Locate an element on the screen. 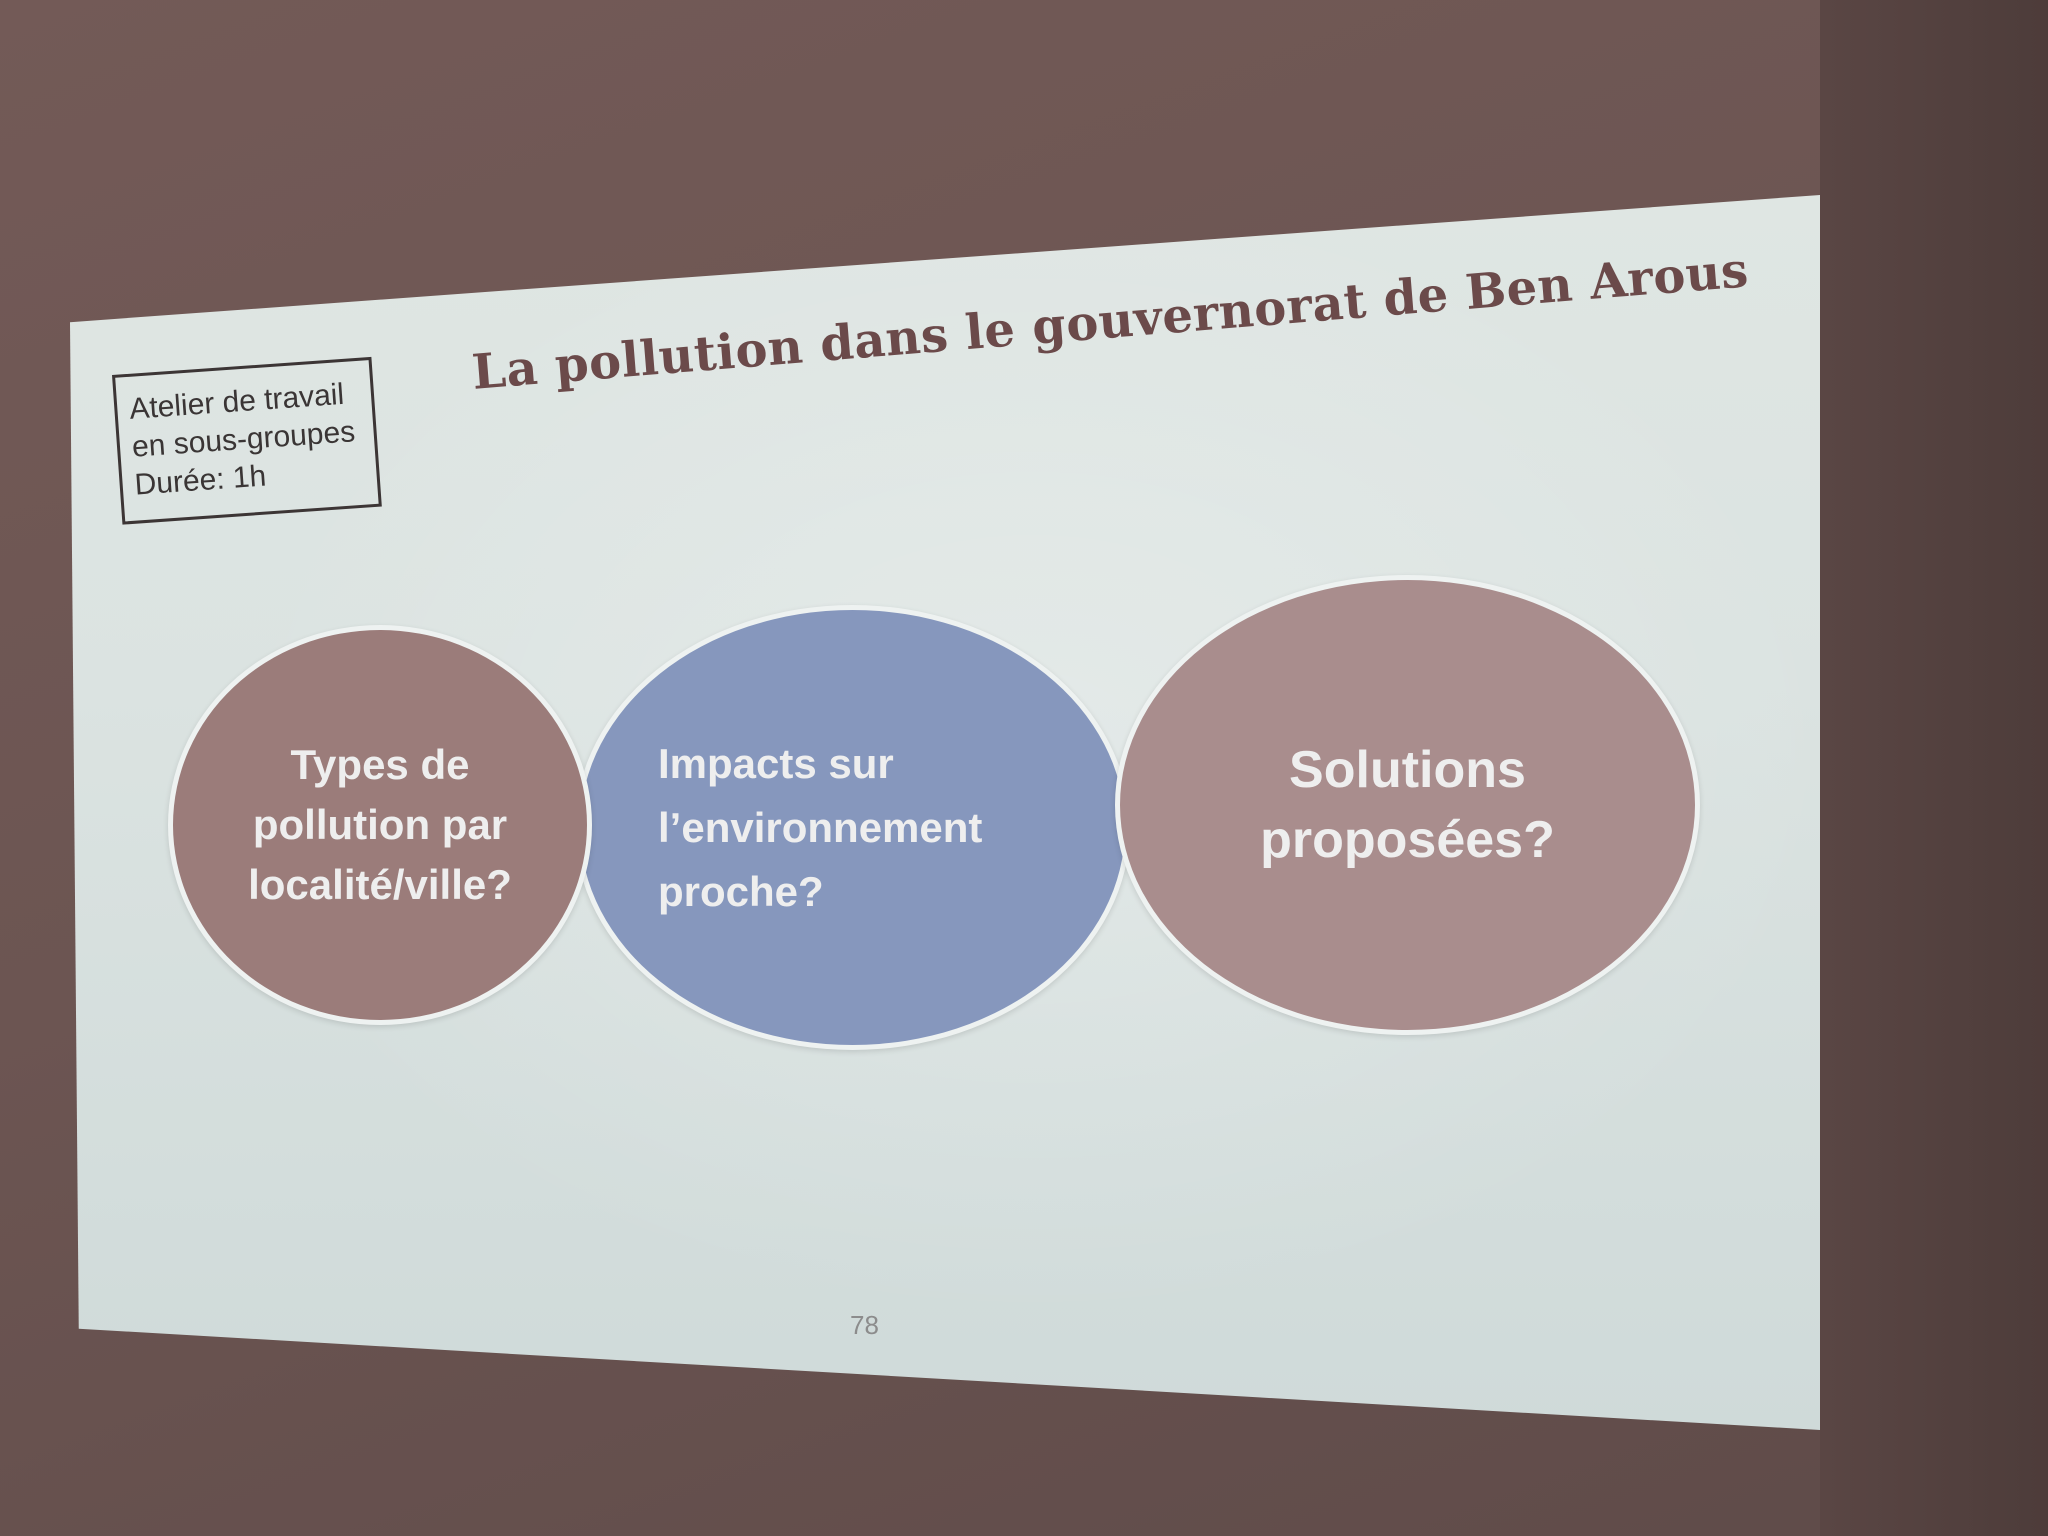 The image size is (2048, 1536). oval-text-line: Solutions is located at coordinates (1407, 770).